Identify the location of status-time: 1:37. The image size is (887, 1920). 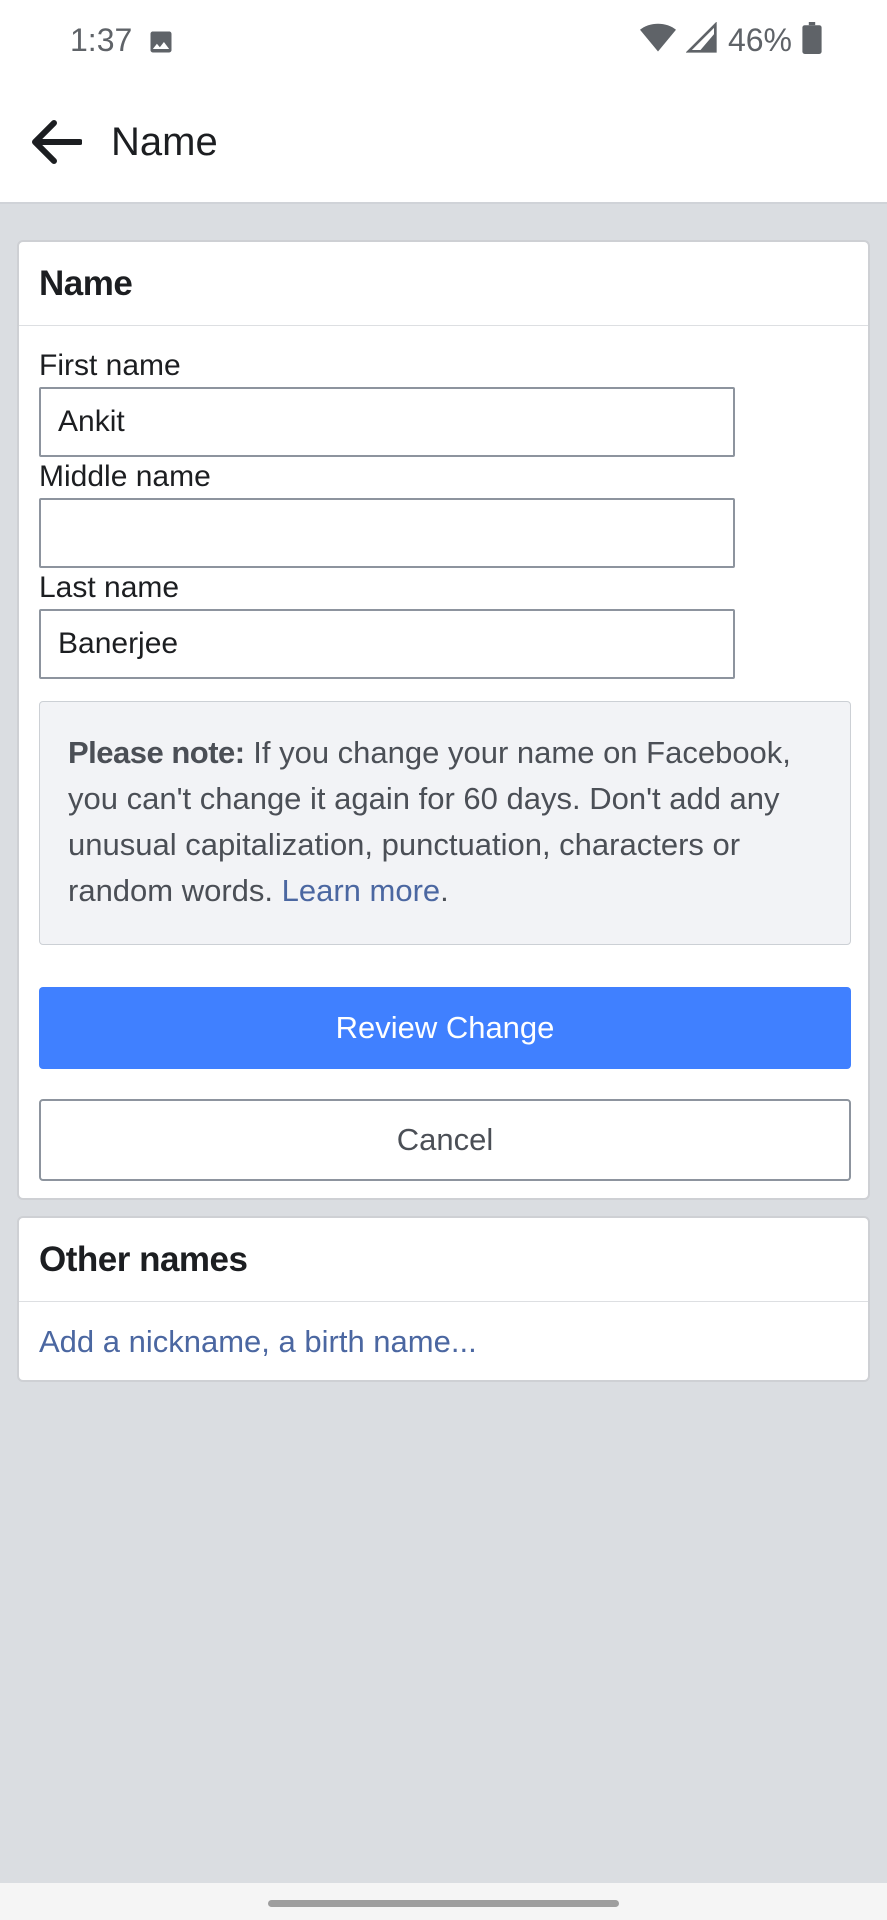
(101, 40).